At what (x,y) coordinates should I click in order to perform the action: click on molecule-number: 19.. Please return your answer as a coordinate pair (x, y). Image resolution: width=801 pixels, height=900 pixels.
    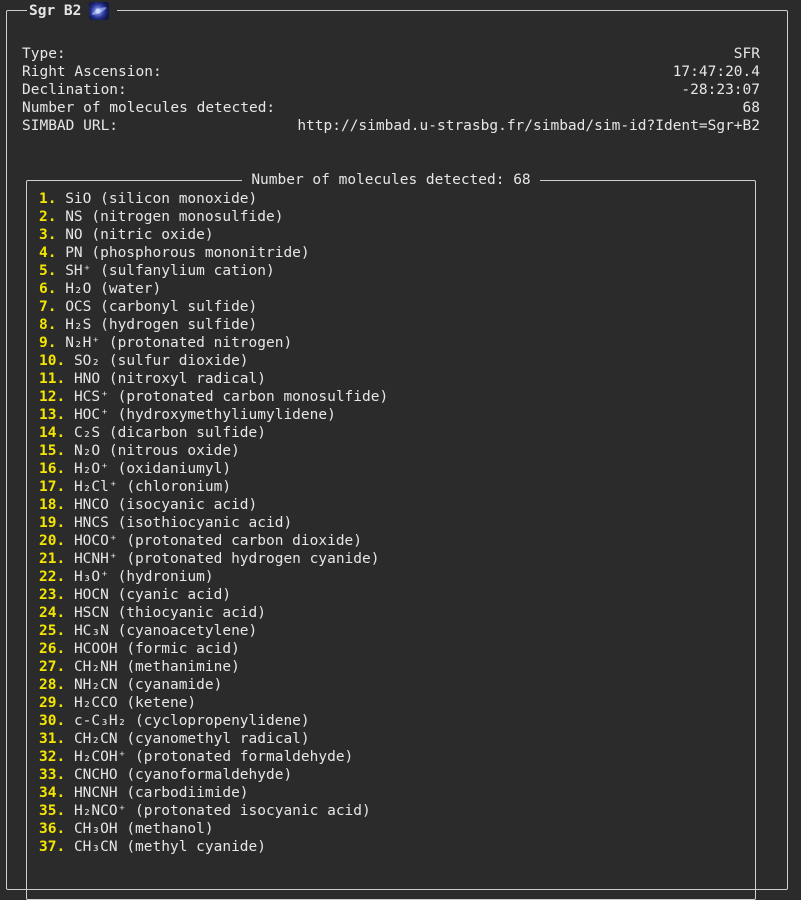
    Looking at the image, I should click on (52, 523).